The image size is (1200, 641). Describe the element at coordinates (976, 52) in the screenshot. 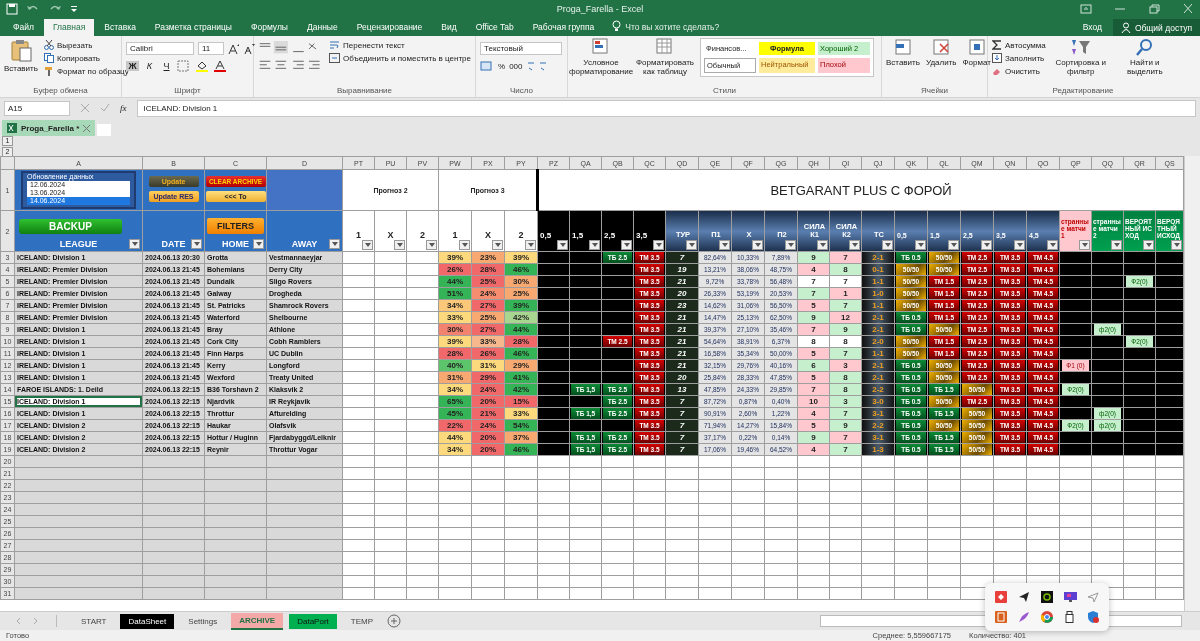

I see `cells-button: Формат` at that location.